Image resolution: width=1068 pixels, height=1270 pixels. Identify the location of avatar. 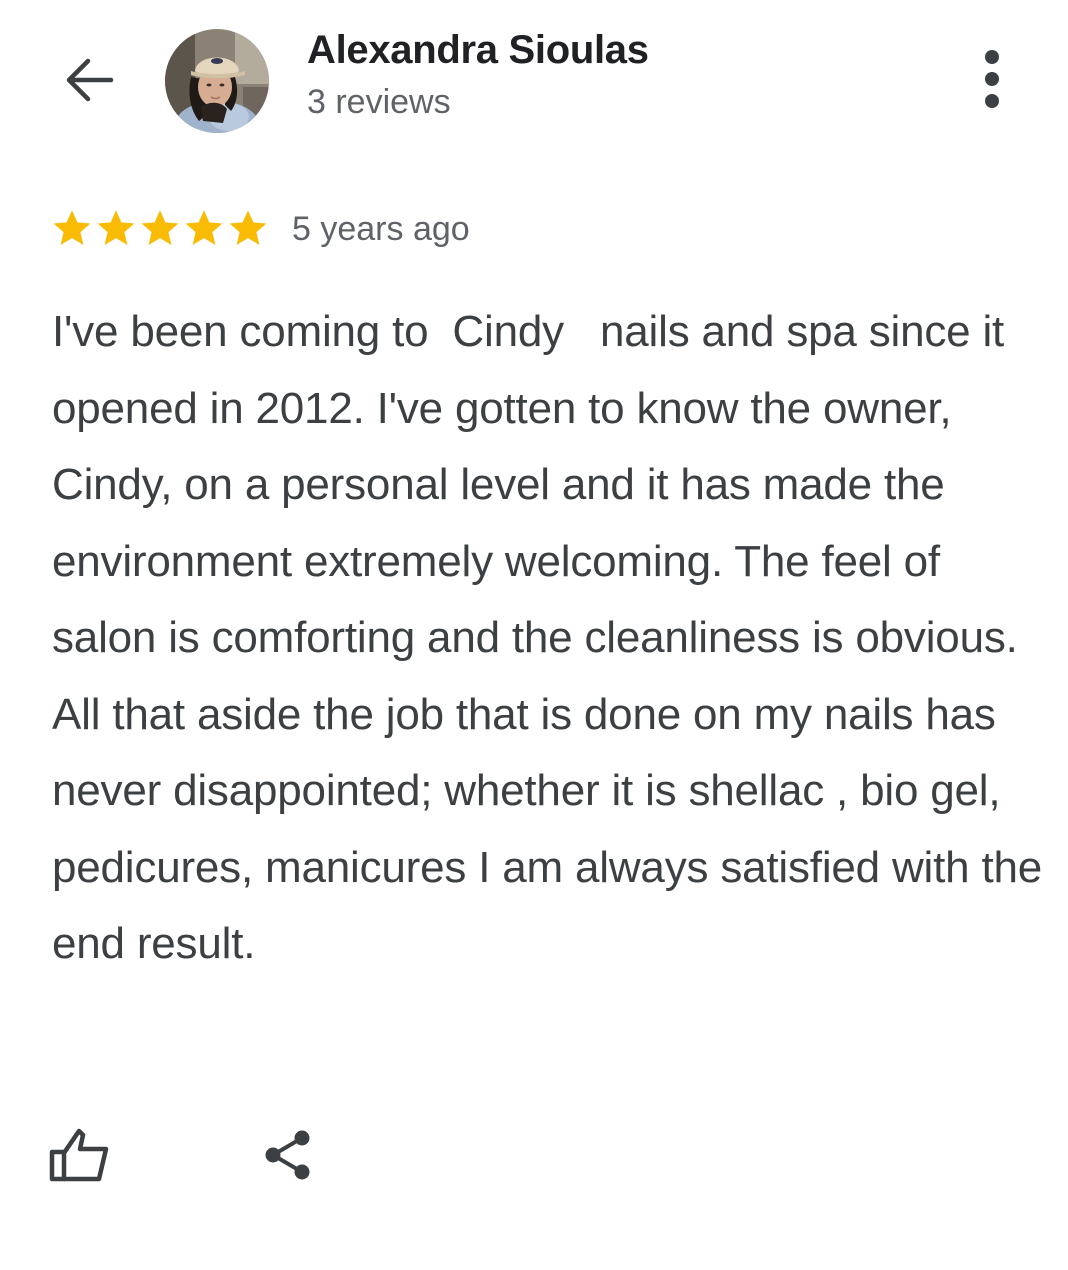
(217, 81).